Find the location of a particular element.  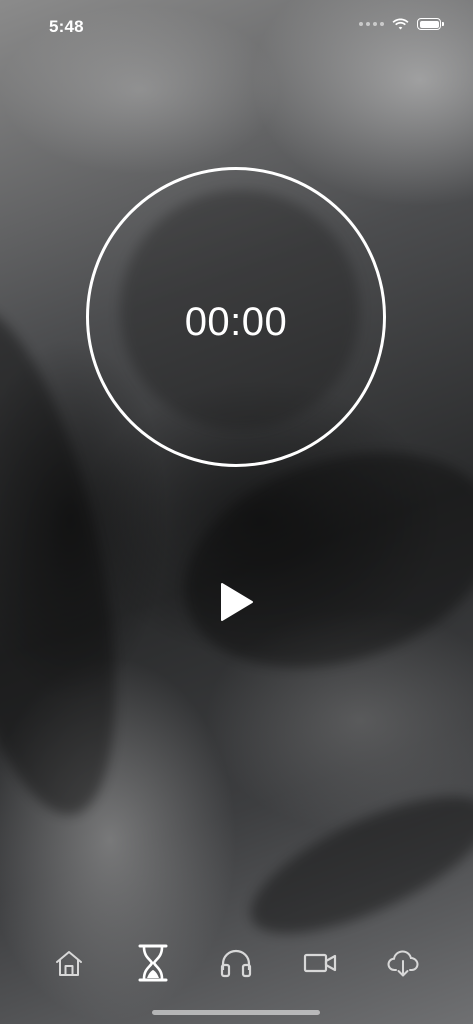

hourglass-icon is located at coordinates (153, 963).